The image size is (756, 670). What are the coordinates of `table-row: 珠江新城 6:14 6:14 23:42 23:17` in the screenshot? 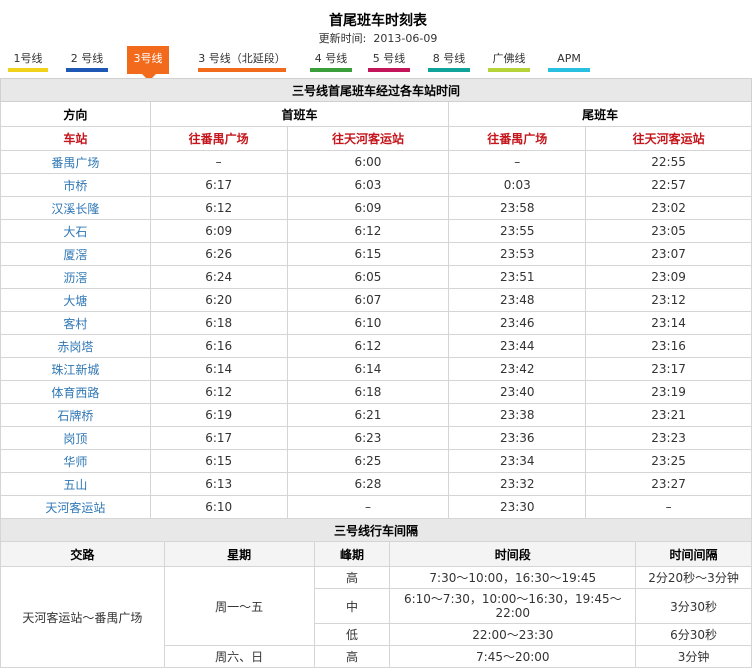 It's located at (376, 369).